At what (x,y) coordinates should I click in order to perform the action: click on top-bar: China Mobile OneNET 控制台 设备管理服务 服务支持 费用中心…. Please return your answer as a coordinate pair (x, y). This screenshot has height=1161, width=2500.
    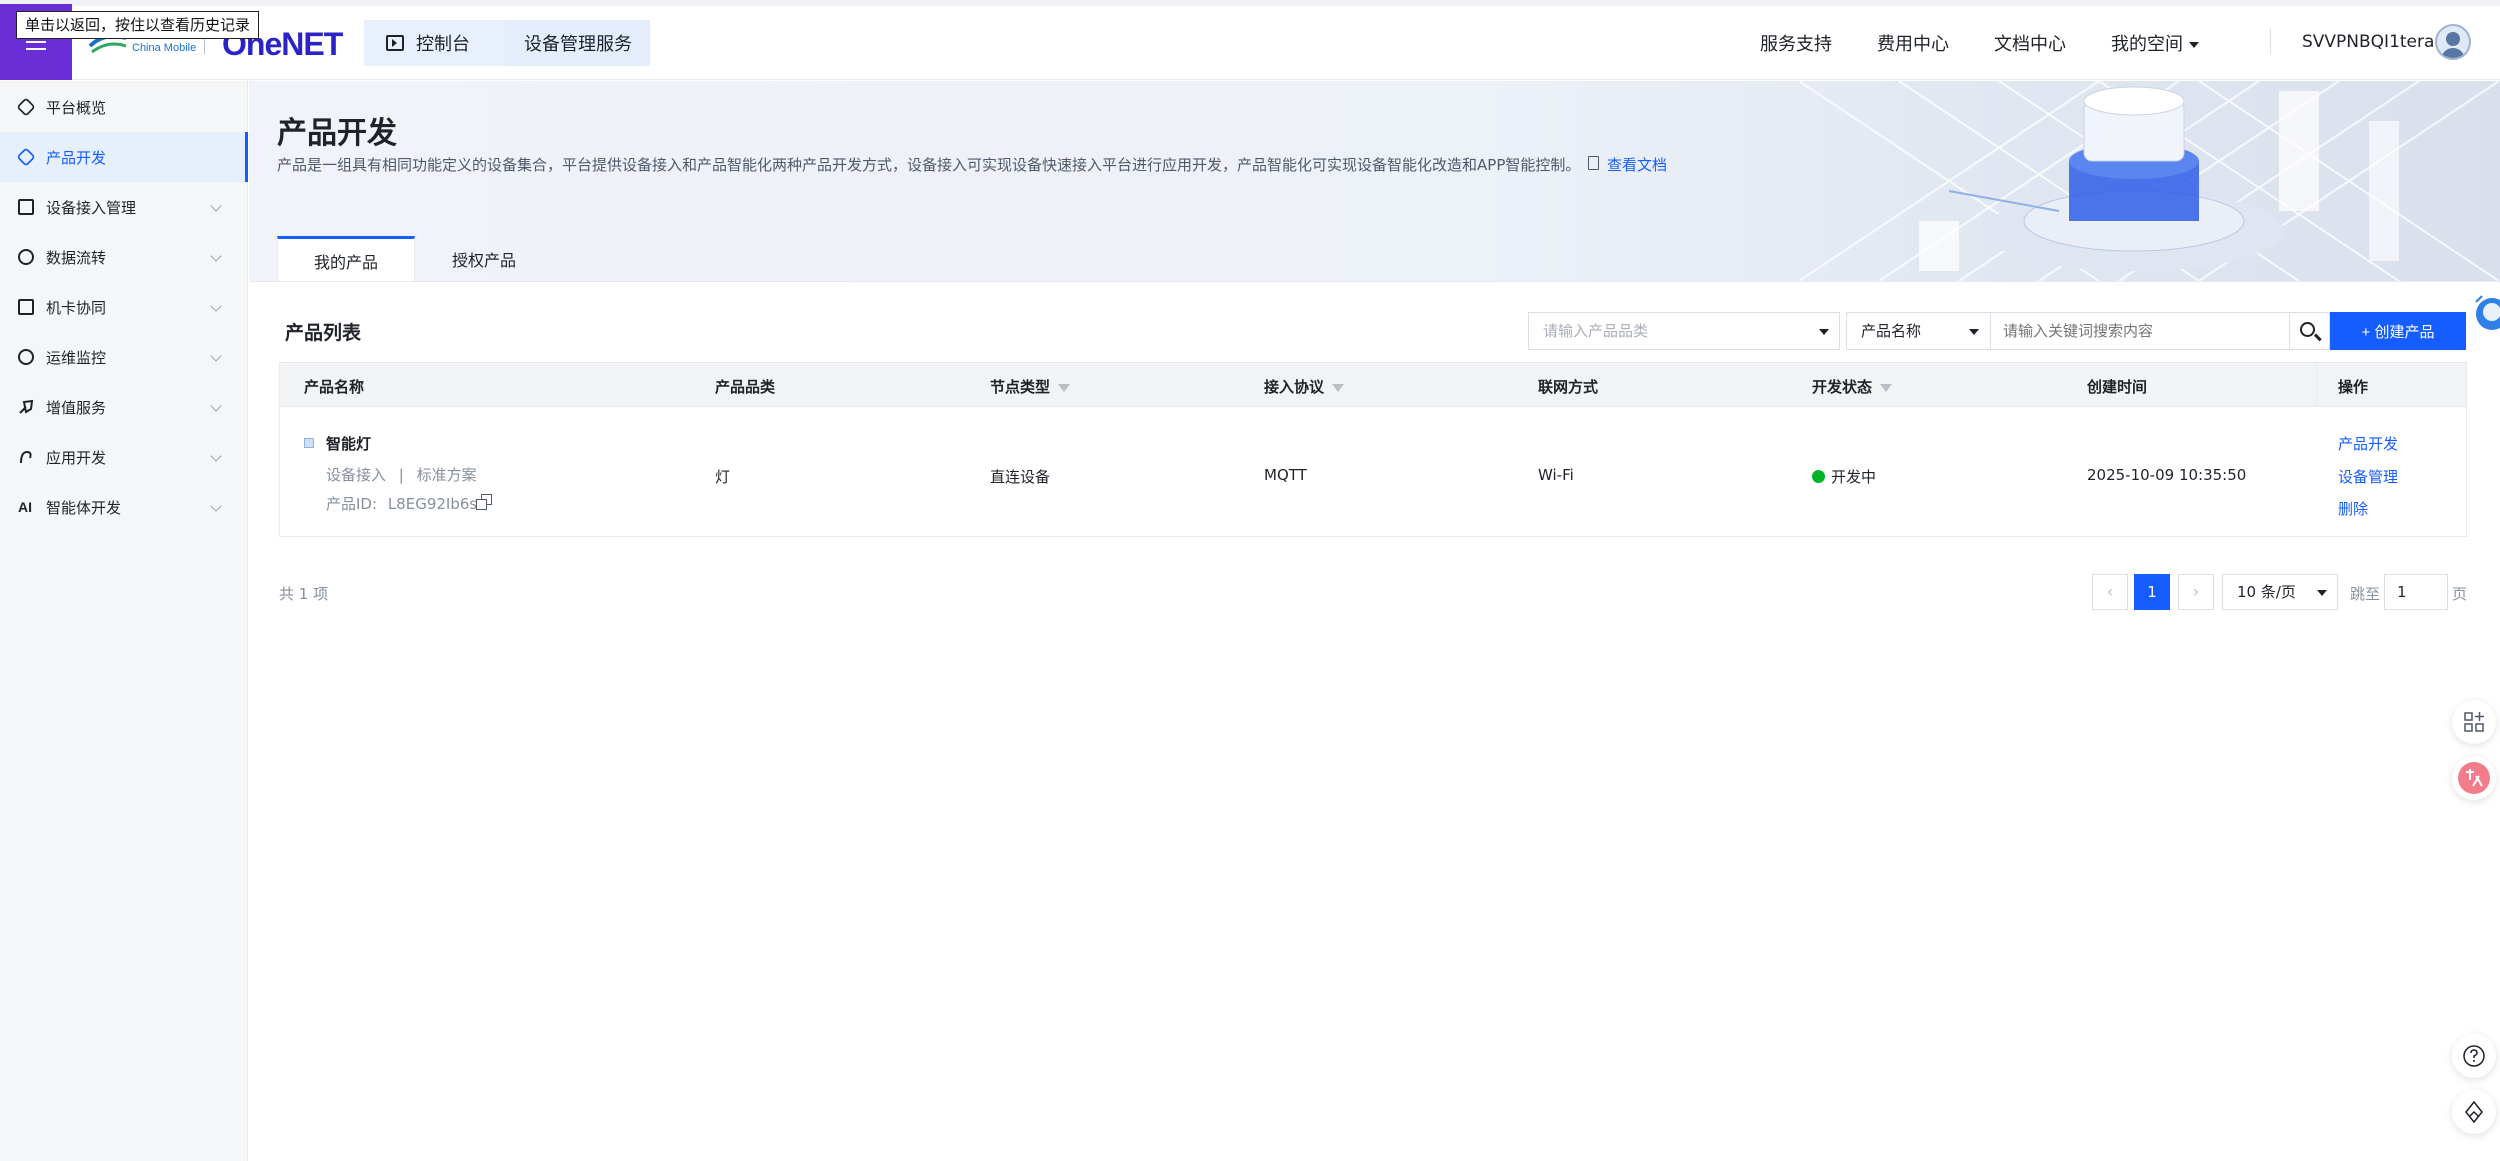
    Looking at the image, I should click on (1250, 40).